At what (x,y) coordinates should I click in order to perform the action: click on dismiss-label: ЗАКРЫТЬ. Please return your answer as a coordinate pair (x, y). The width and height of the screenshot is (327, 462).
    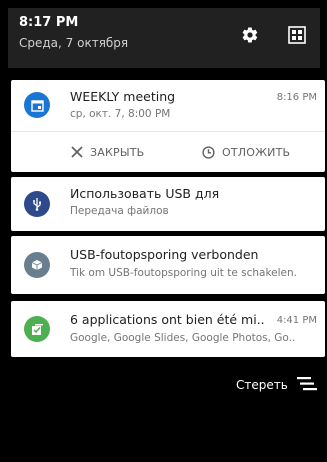
    Looking at the image, I should click on (117, 152).